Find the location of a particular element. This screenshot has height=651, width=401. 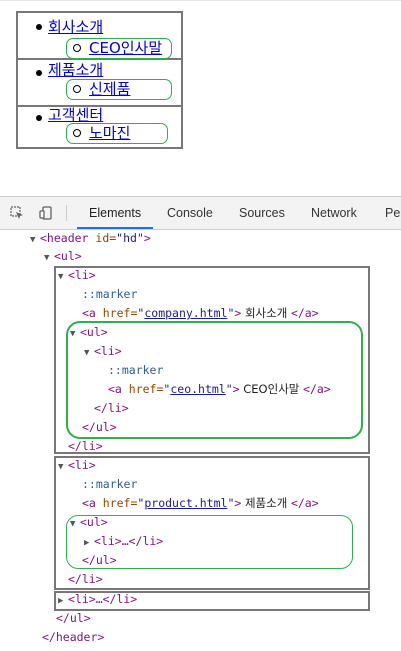

tab-performance: Pe is located at coordinates (392, 213).